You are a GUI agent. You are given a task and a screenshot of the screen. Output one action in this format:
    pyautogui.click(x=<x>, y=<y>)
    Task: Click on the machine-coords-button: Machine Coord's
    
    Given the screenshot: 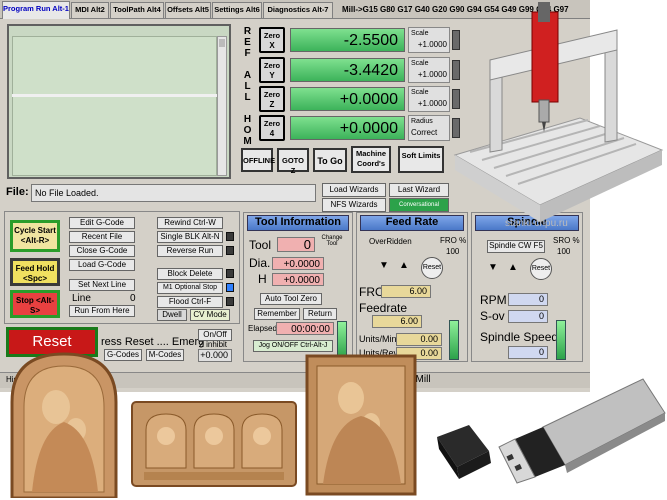 What is the action you would take?
    pyautogui.click(x=371, y=159)
    